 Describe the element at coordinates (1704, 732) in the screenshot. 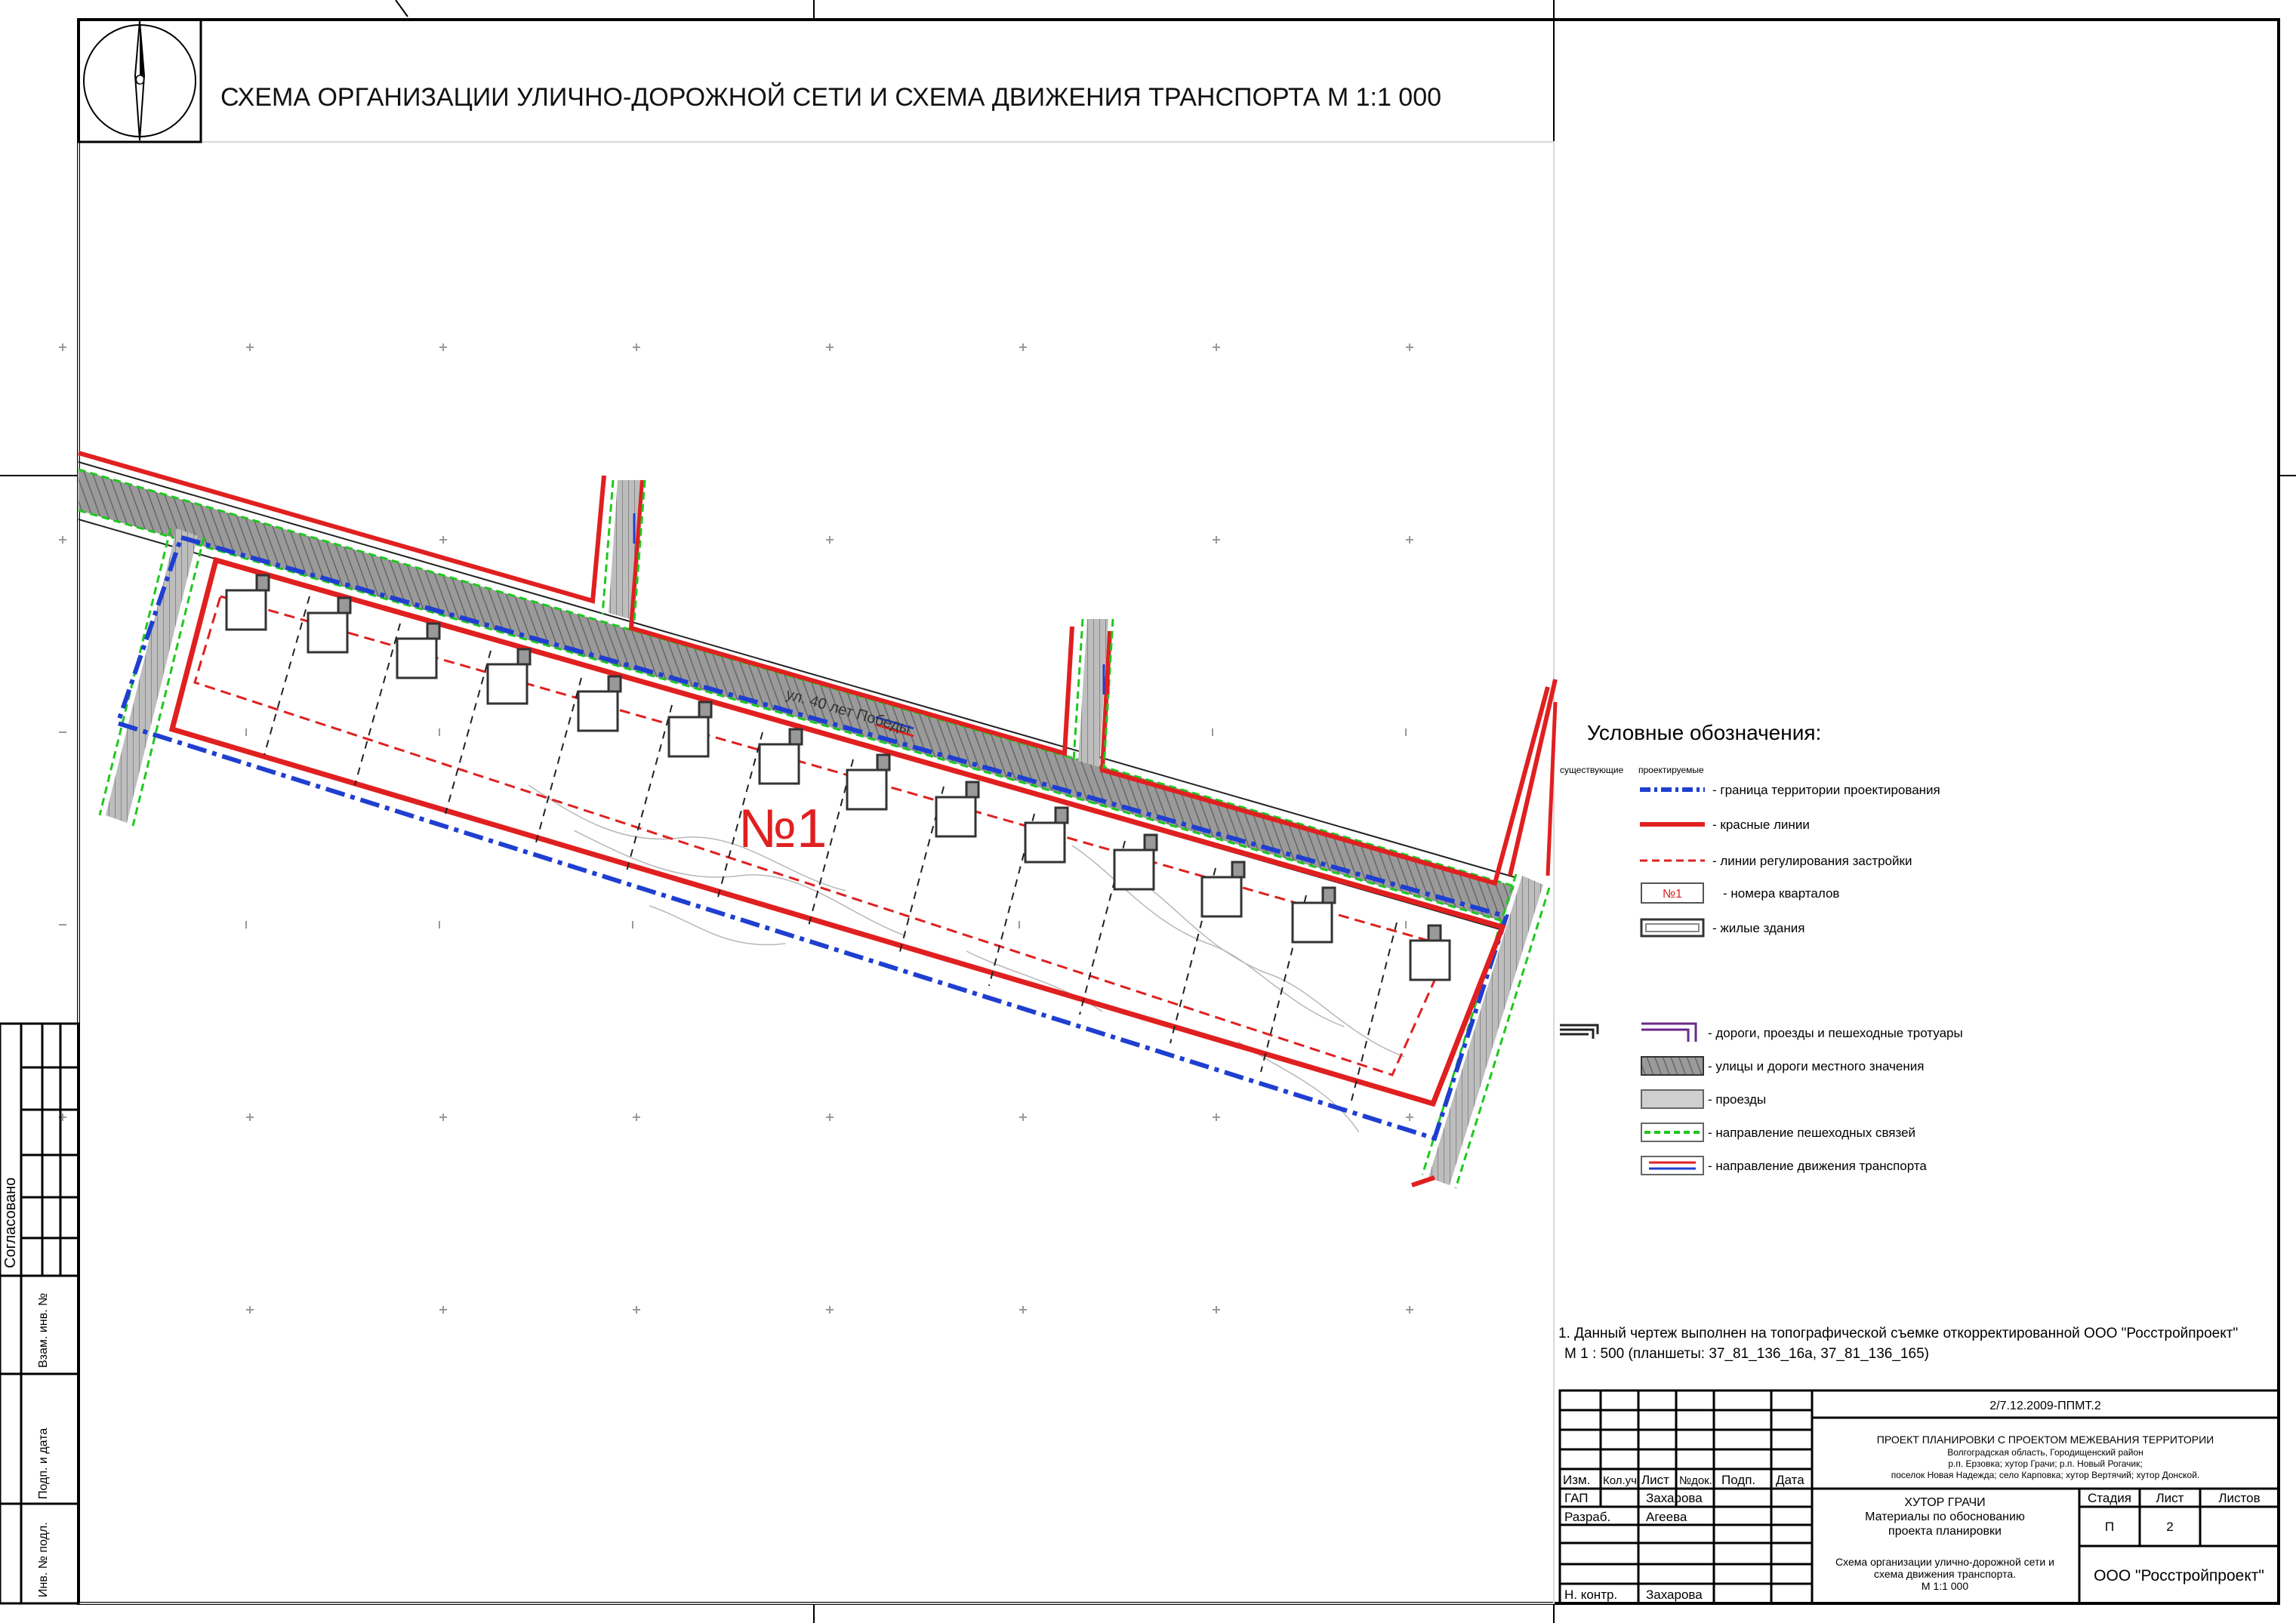

I see `legend-title: Условные обозначения:` at that location.